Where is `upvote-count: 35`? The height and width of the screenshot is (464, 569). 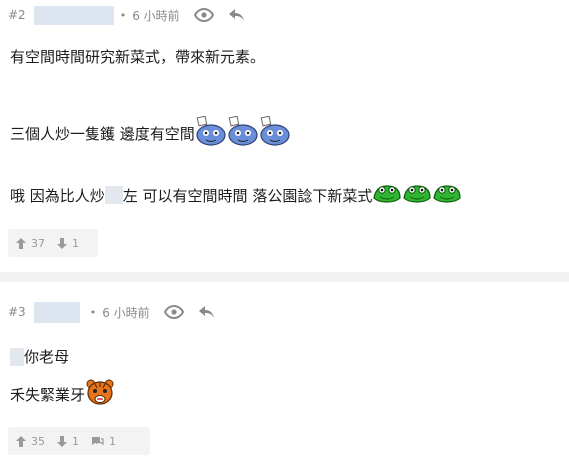 upvote-count: 35 is located at coordinates (38, 441).